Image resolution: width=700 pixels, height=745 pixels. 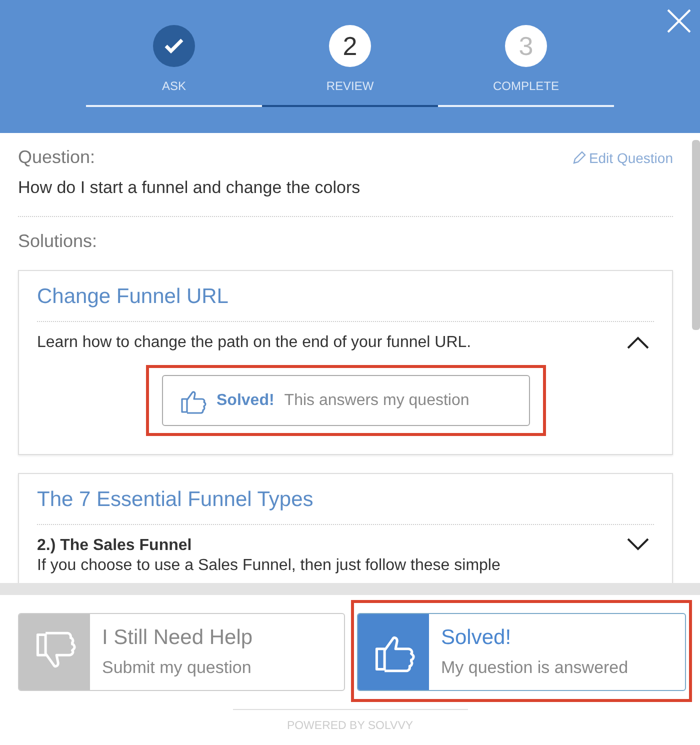 I want to click on step-label: ASK, so click(x=174, y=86).